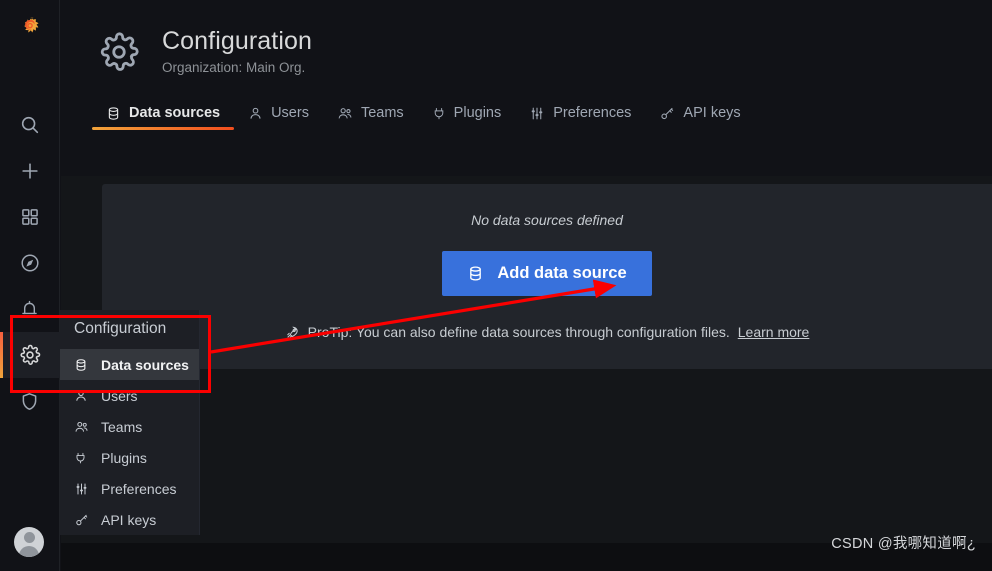 The image size is (992, 571). Describe the element at coordinates (382, 113) in the screenshot. I see `tab-label: Teams` at that location.